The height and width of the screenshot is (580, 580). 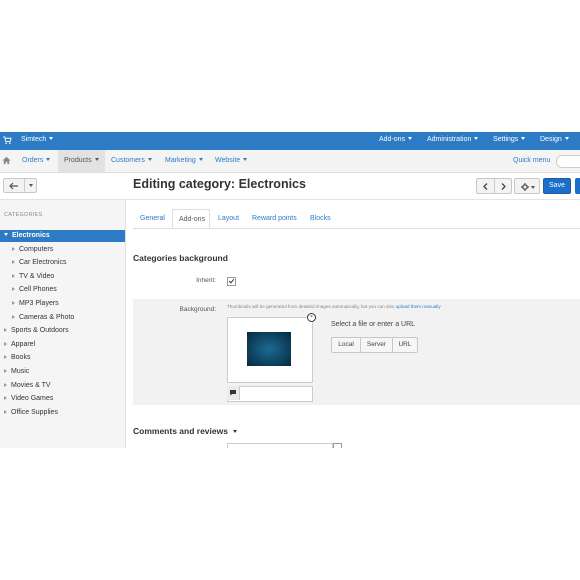 What do you see at coordinates (31, 235) in the screenshot?
I see `sidebar-item-label: Electronics` at bounding box center [31, 235].